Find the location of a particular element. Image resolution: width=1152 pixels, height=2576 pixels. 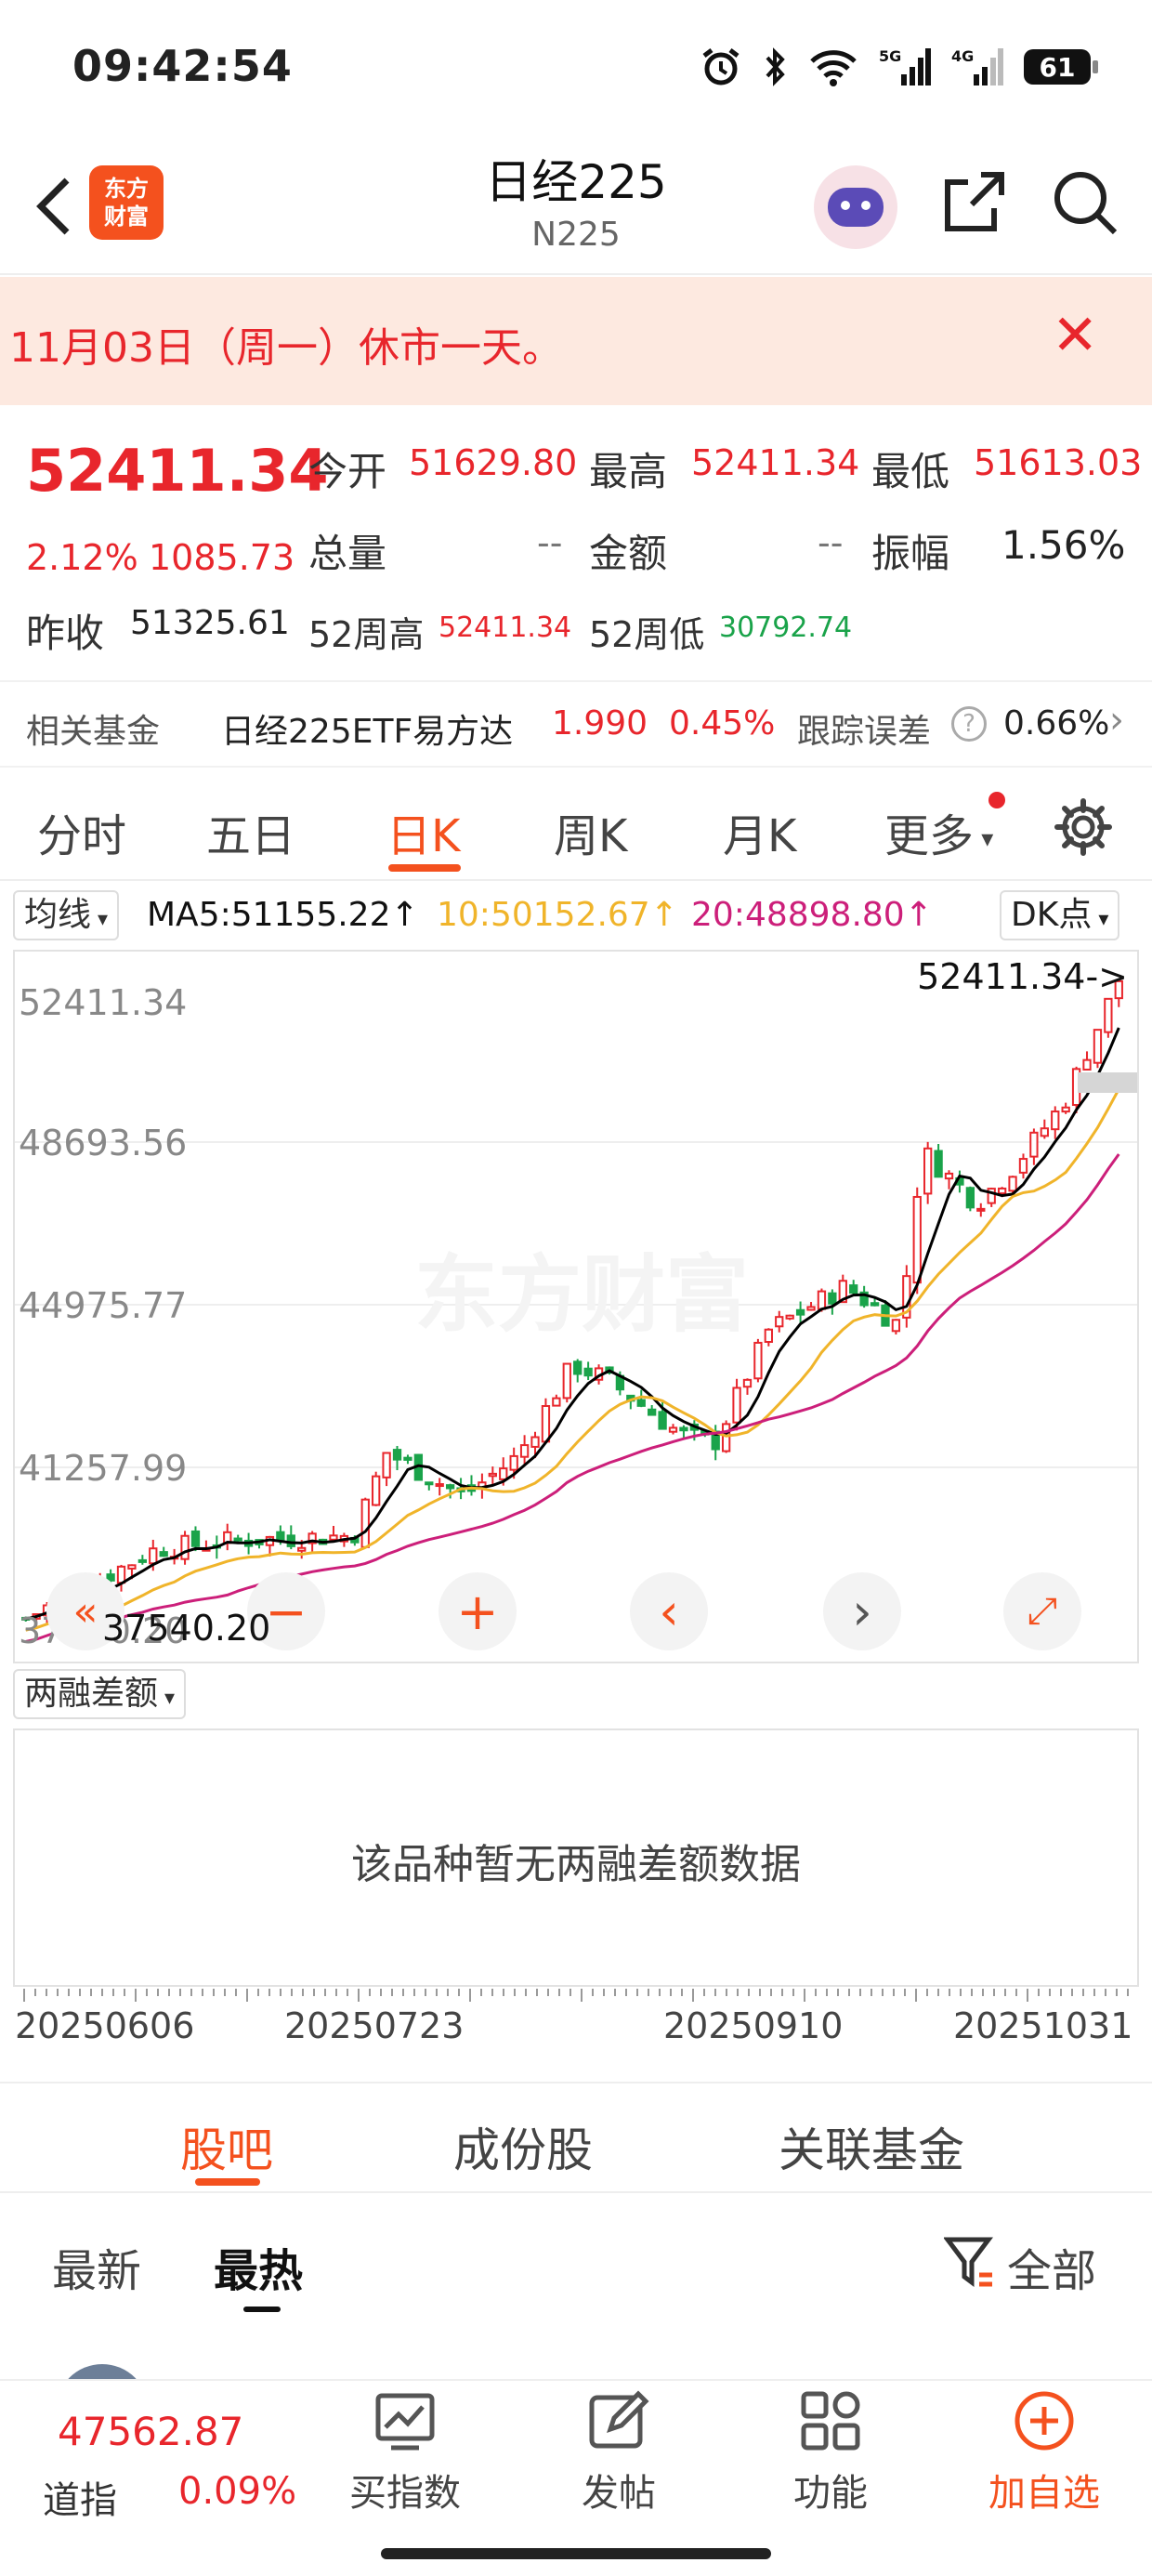

tab-guba: 股吧 is located at coordinates (226, 2146).